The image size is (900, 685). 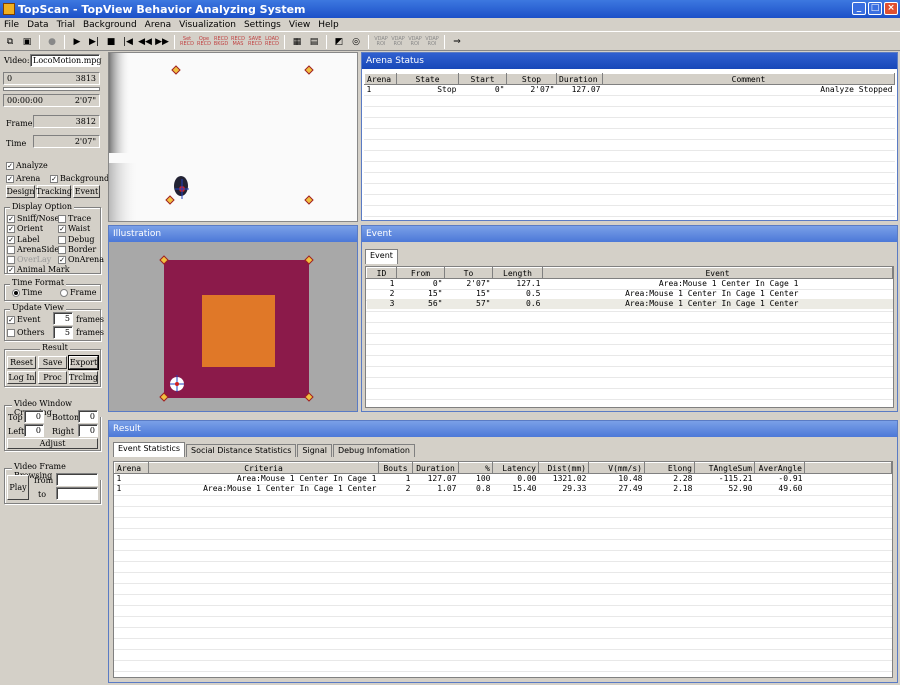 What do you see at coordinates (309, 70) in the screenshot?
I see `arena-corner-tr` at bounding box center [309, 70].